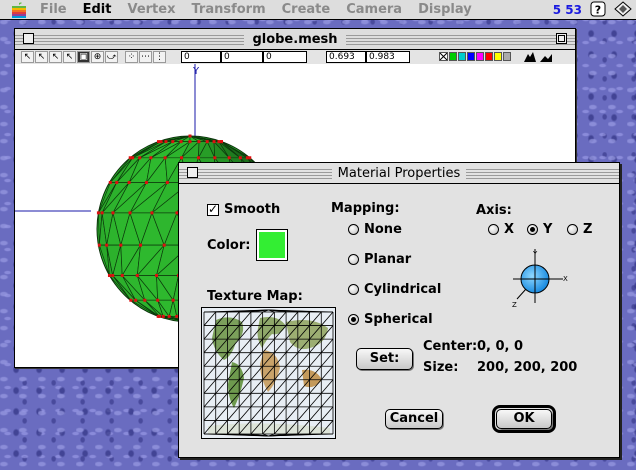 This screenshot has height=470, width=636. I want to click on axis-z-option: Z, so click(579, 229).